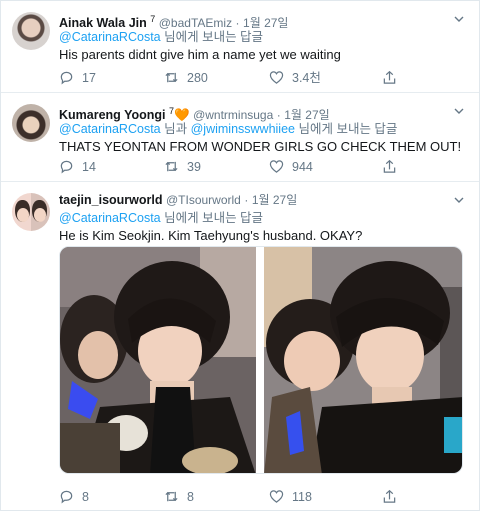 This screenshot has height=511, width=480. What do you see at coordinates (182, 167) in the screenshot?
I see `retweet-button: 39` at bounding box center [182, 167].